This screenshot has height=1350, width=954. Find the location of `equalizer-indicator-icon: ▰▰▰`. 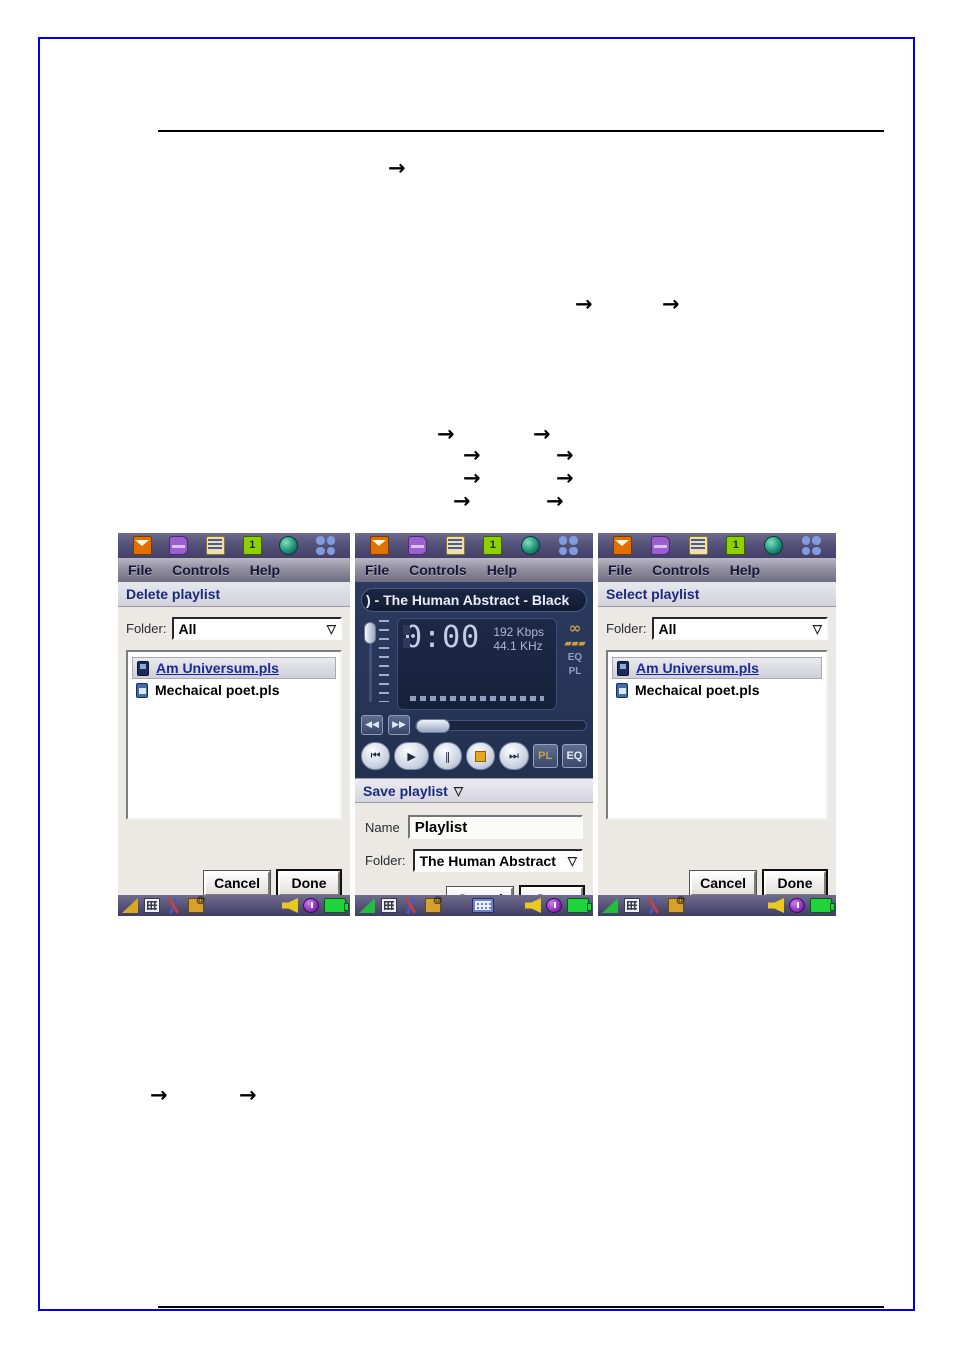

equalizer-indicator-icon: ▰▰▰ is located at coordinates (575, 643).